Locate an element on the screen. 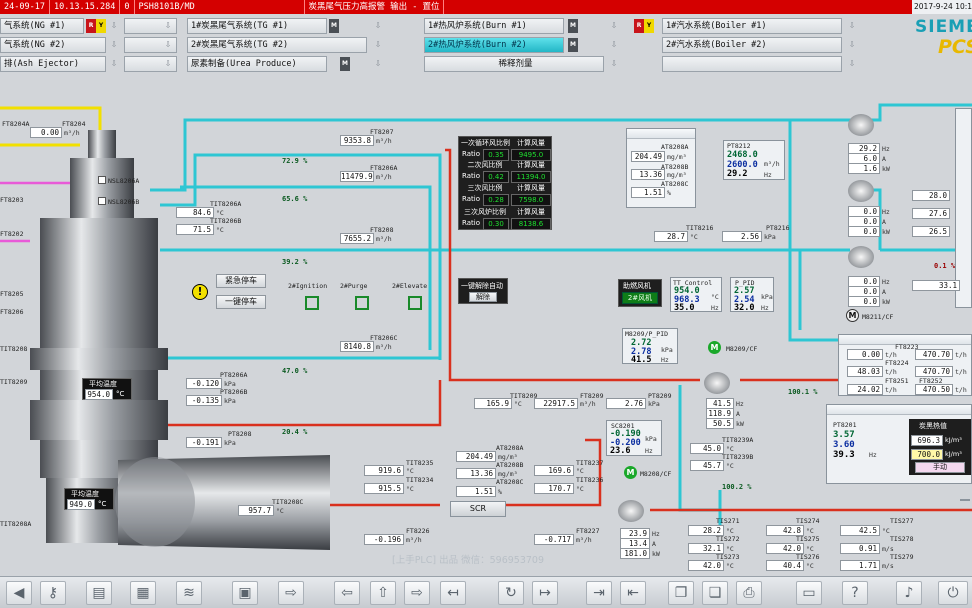  p-pid-panel: P_PID 2.57 2.54 32.0 kPa Hz is located at coordinates (752, 295).